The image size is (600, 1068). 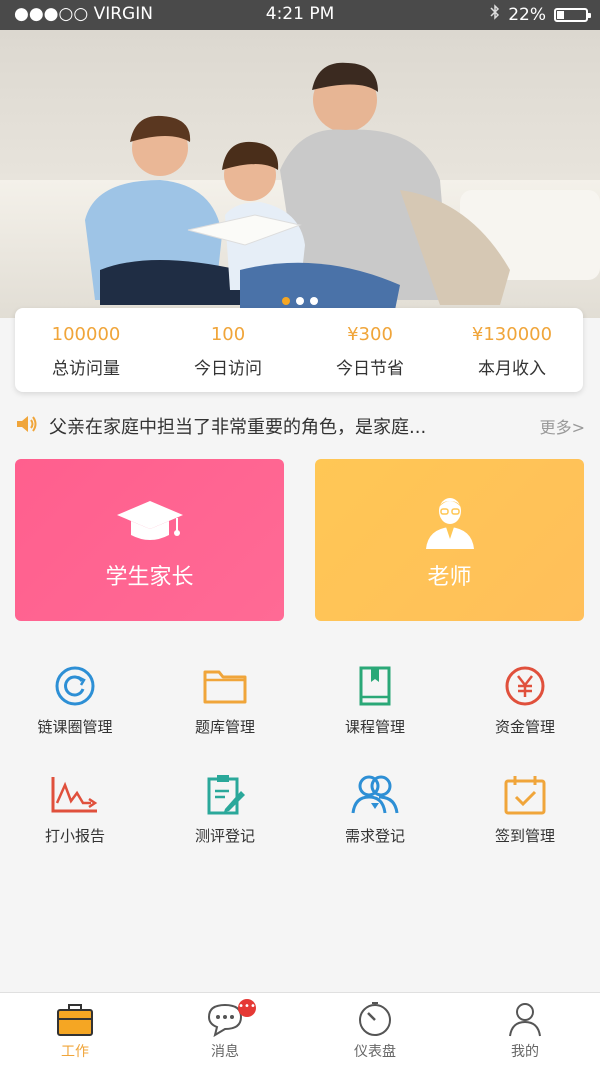 I want to click on dashboard-icon, so click(x=375, y=1021).